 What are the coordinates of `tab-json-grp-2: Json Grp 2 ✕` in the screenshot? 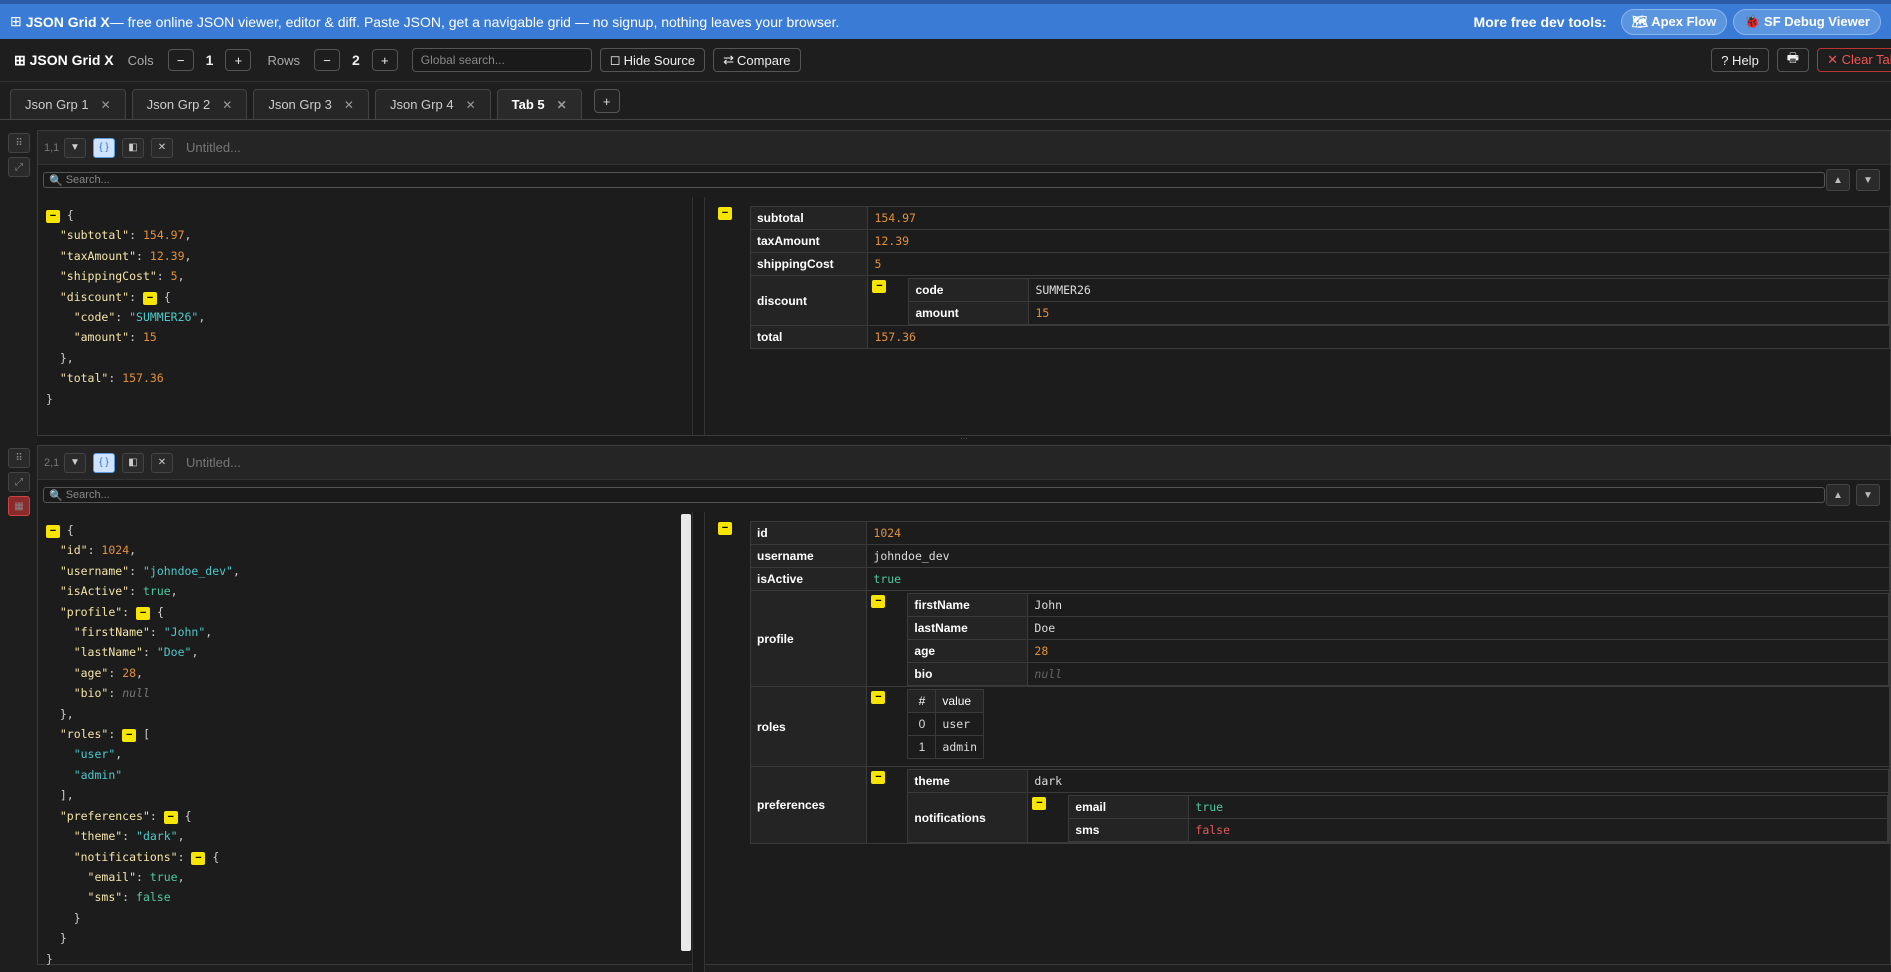 It's located at (189, 104).